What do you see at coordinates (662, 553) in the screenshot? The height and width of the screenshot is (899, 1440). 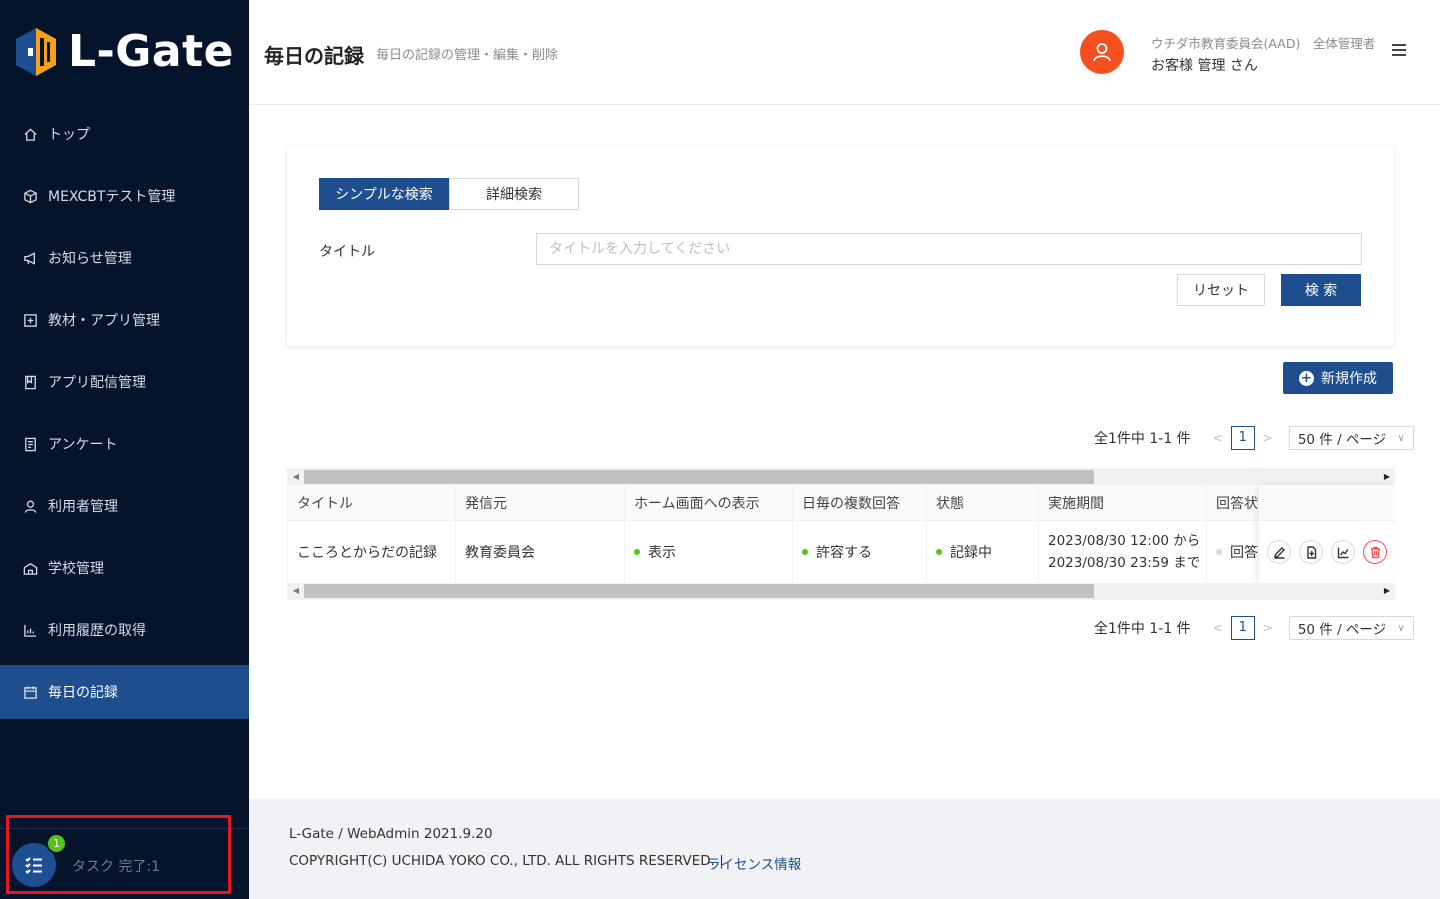 I see `home-display-value: 表示` at bounding box center [662, 553].